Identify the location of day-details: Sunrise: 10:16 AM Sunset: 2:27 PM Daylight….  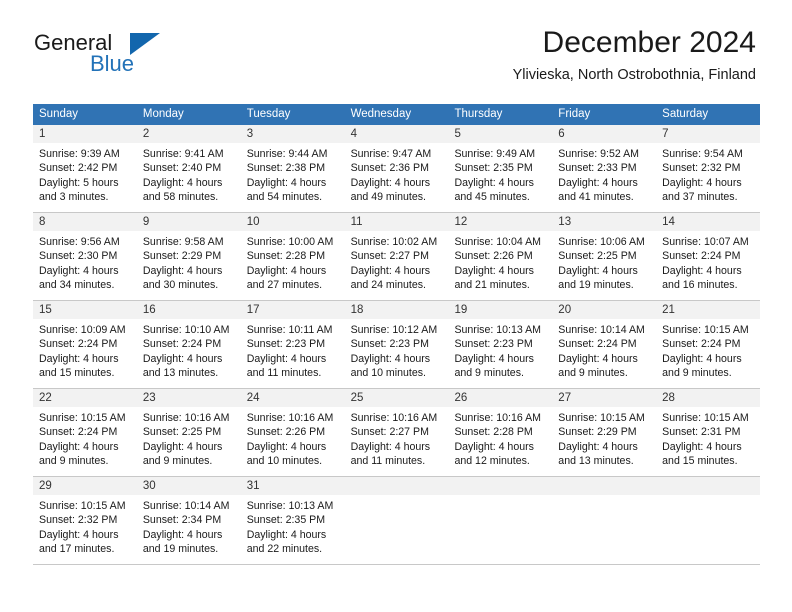
(397, 441).